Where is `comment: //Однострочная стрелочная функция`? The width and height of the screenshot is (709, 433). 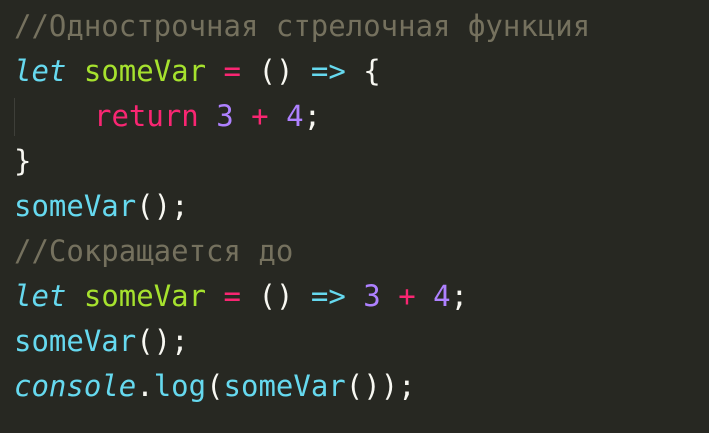
comment: //Однострочная стрелочная функция is located at coordinates (302, 26).